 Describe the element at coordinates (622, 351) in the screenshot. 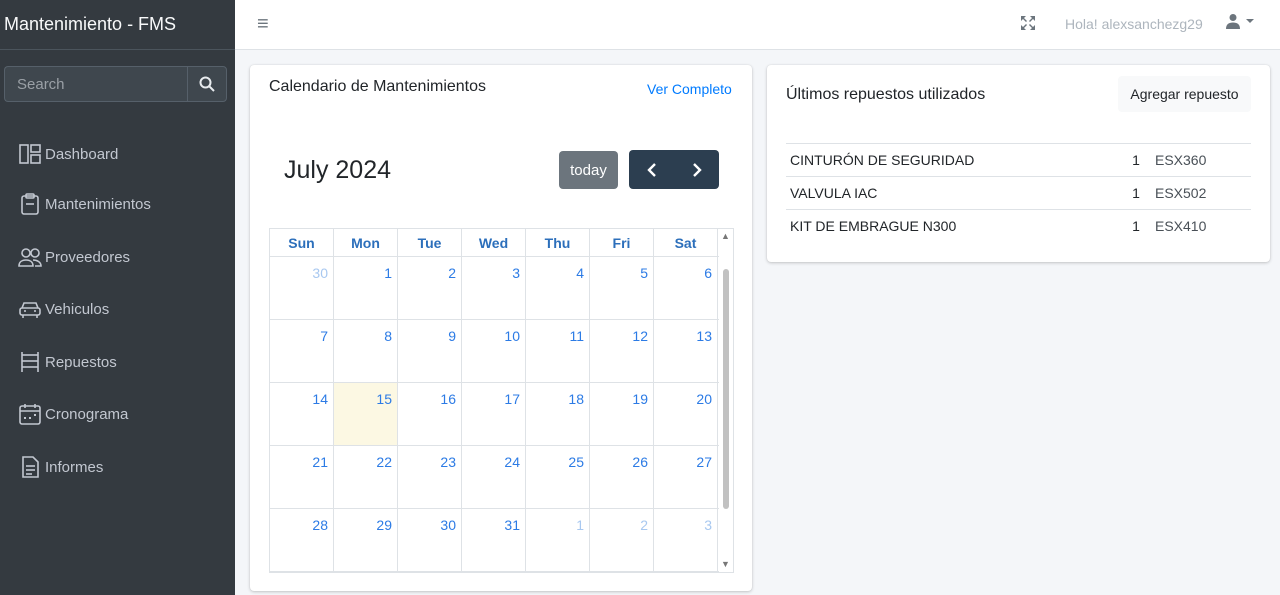

I see `calendar-day-cell: 12` at that location.